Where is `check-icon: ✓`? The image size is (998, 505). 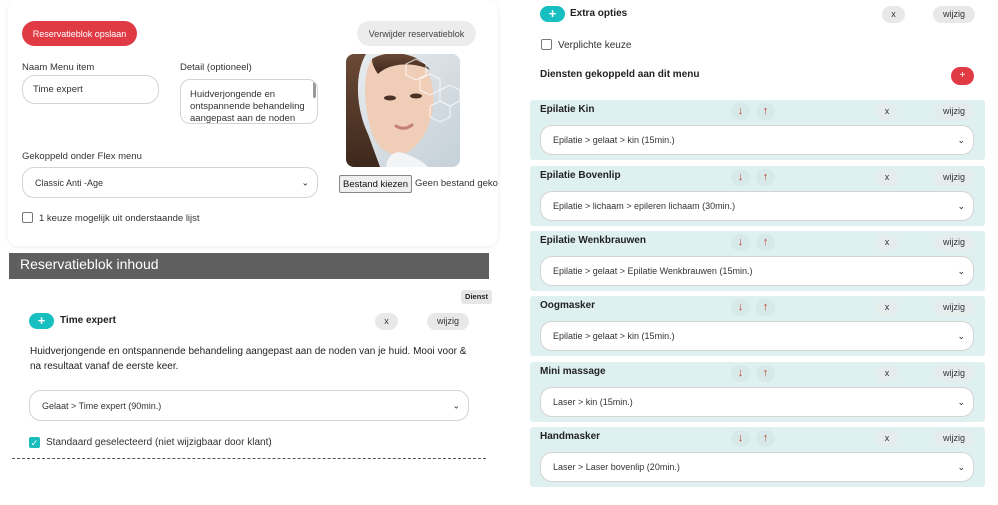 check-icon: ✓ is located at coordinates (34, 443).